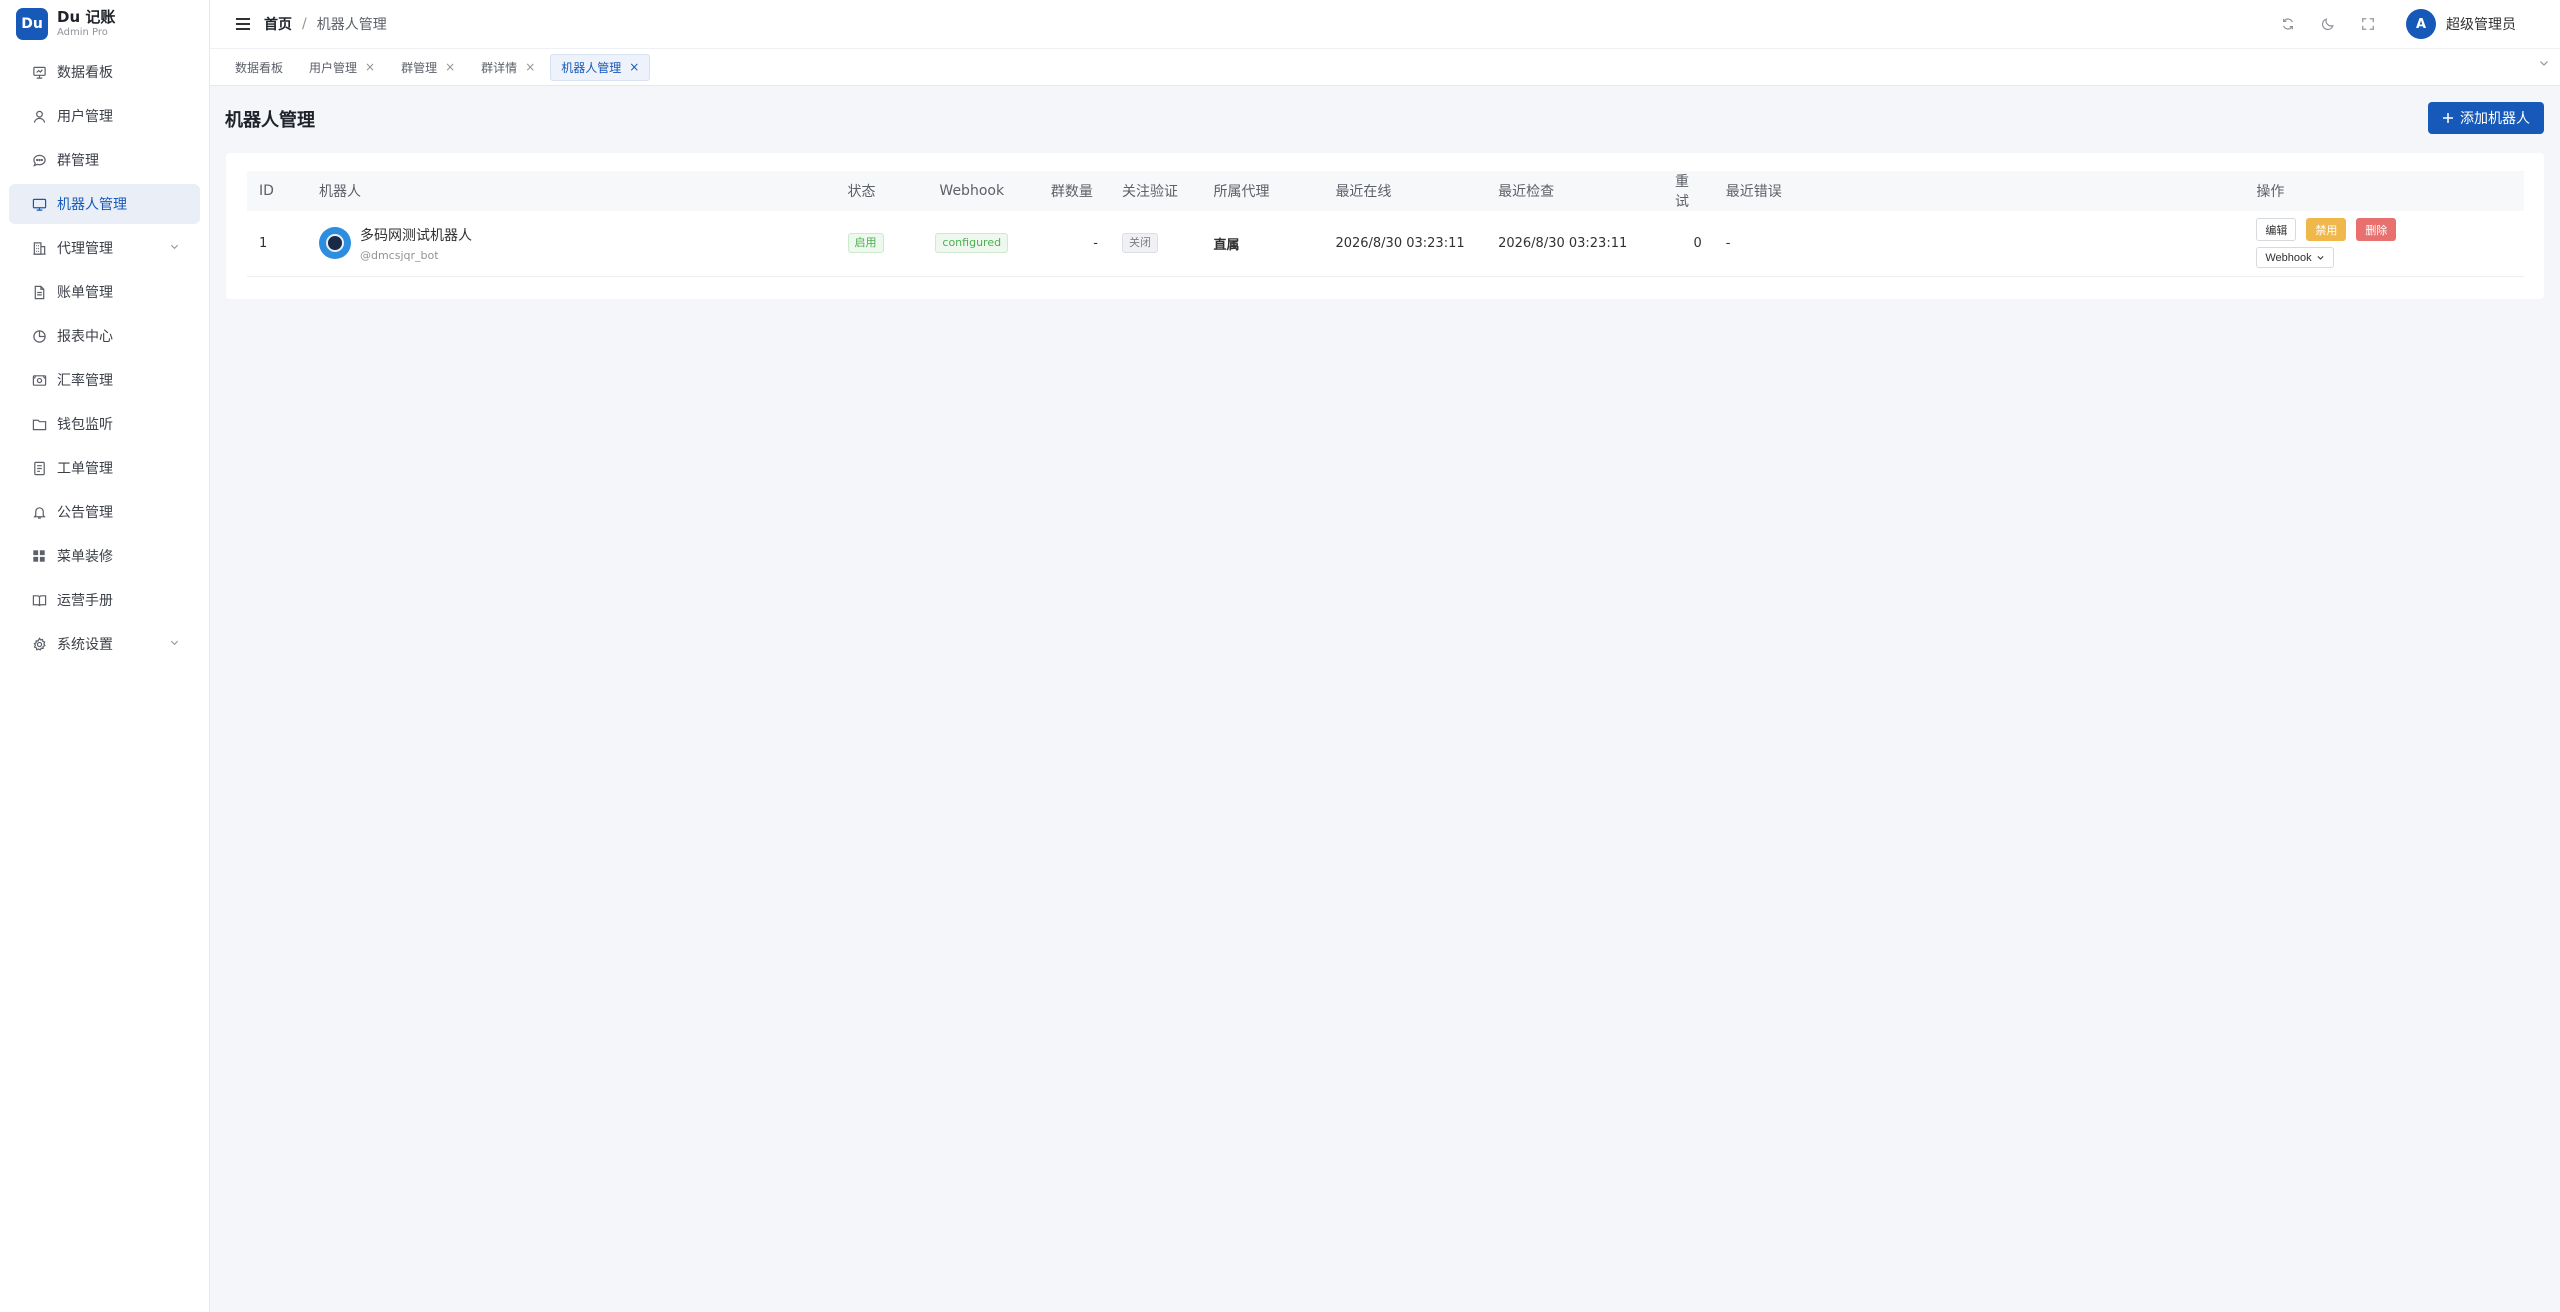  Describe the element at coordinates (2481, 25) in the screenshot. I see `user-name: 超级管理员` at that location.